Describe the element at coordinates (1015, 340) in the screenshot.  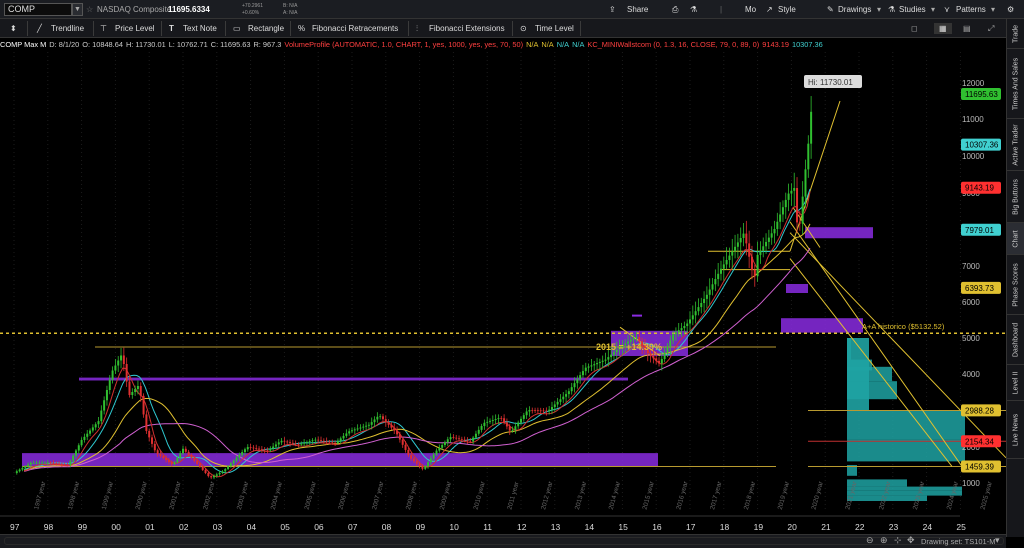
I see `sidebar-tab-dashboard: Dashboard` at that location.